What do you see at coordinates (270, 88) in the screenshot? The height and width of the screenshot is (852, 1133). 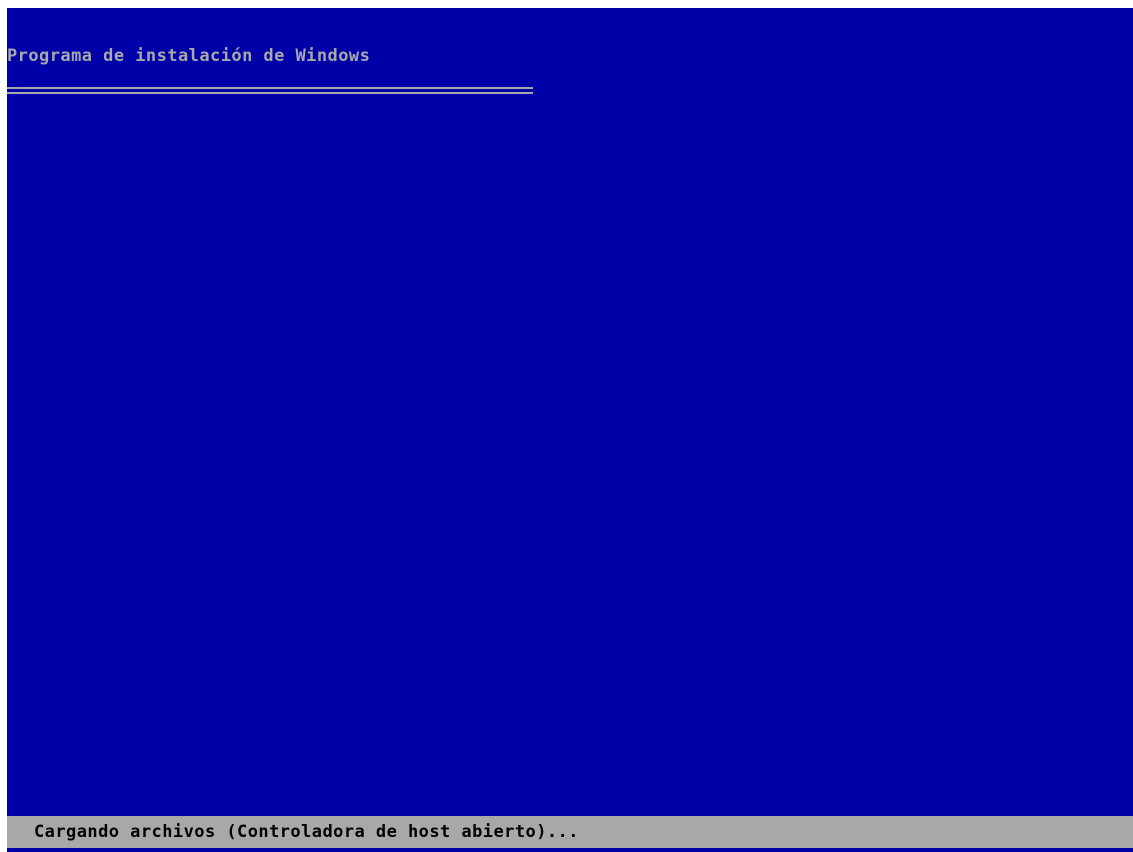 I see `underline-top` at bounding box center [270, 88].